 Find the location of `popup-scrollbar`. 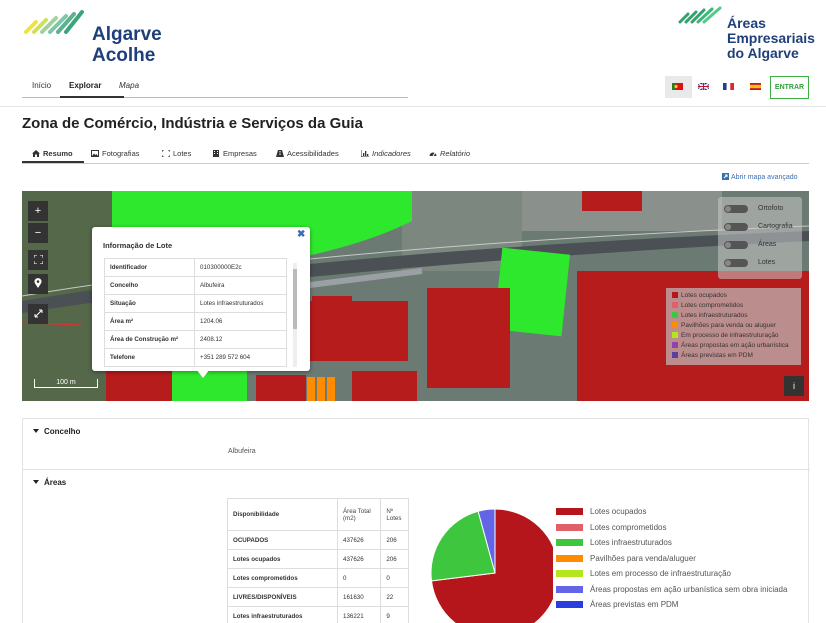

popup-scrollbar is located at coordinates (295, 315).